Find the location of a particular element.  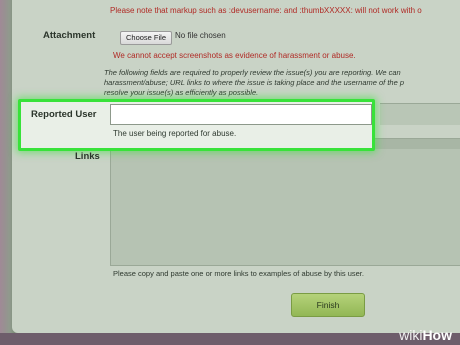

footer-strip is located at coordinates (230, 339).